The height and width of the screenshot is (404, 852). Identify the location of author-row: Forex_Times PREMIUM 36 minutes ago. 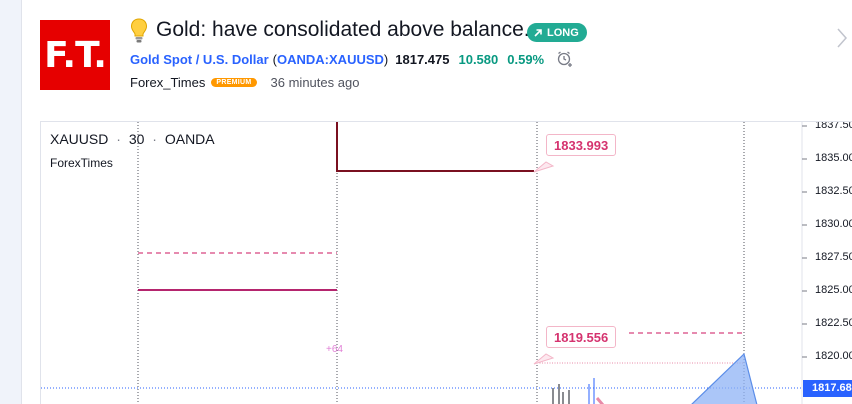
(244, 82).